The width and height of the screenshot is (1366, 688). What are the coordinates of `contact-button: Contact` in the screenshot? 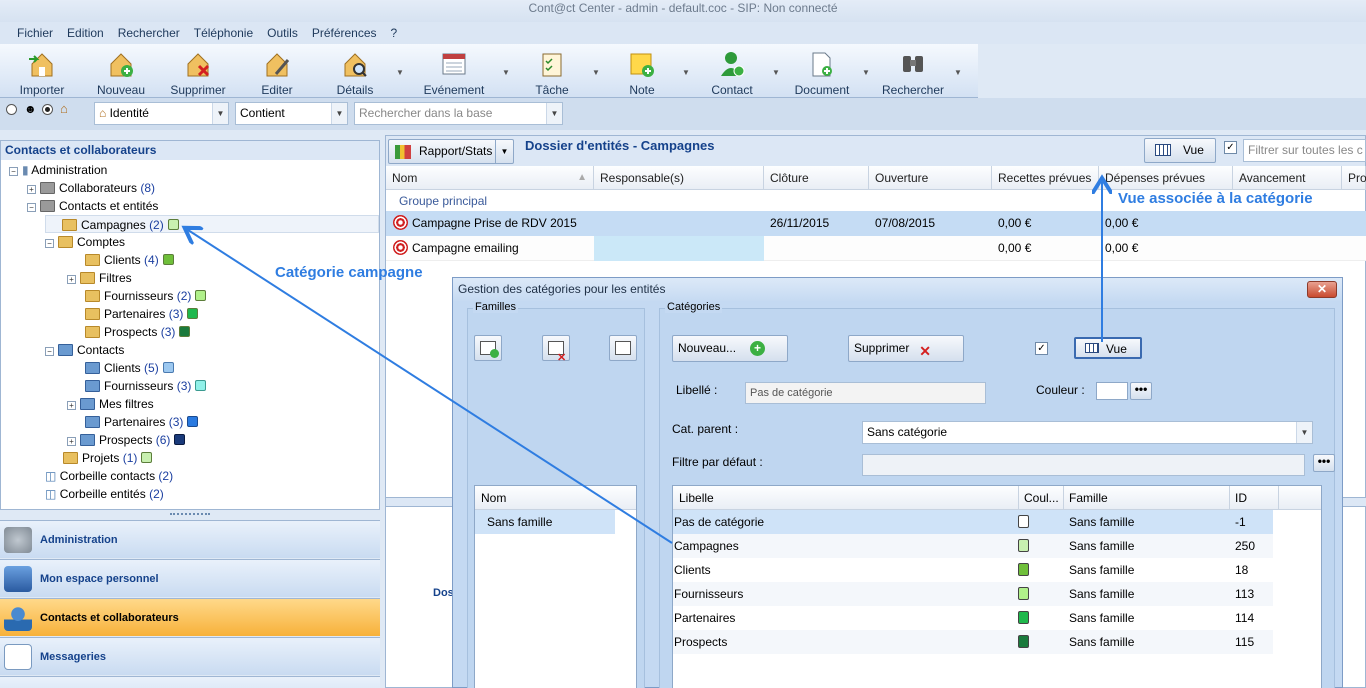 It's located at (732, 71).